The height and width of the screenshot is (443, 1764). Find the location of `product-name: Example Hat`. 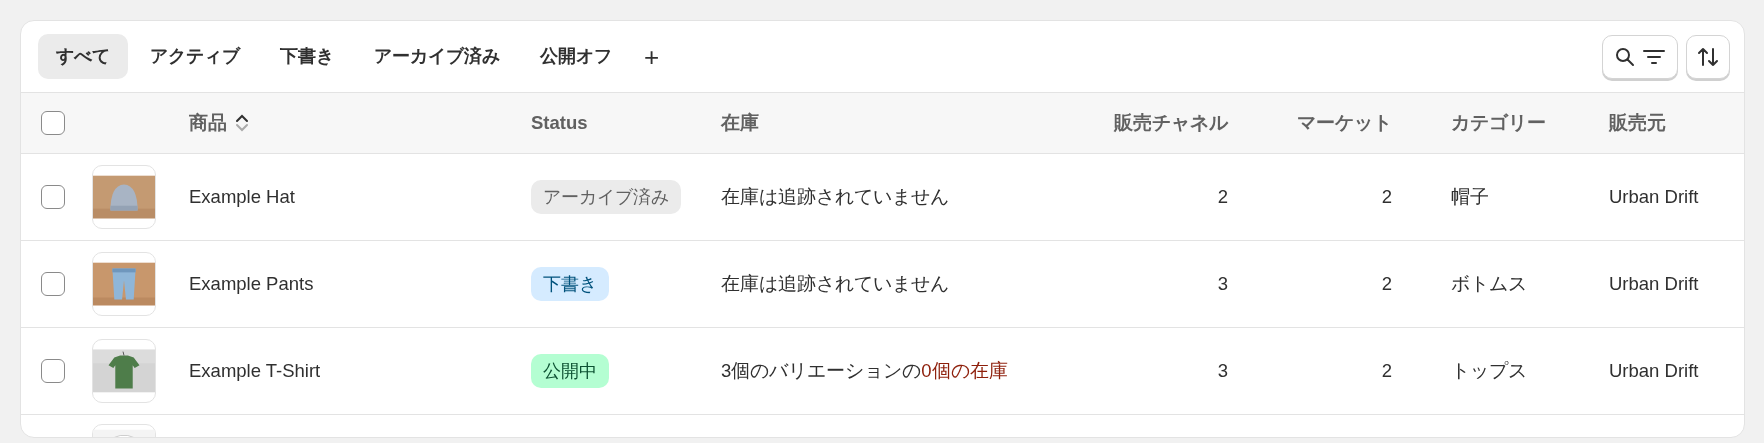

product-name: Example Hat is located at coordinates (242, 197).